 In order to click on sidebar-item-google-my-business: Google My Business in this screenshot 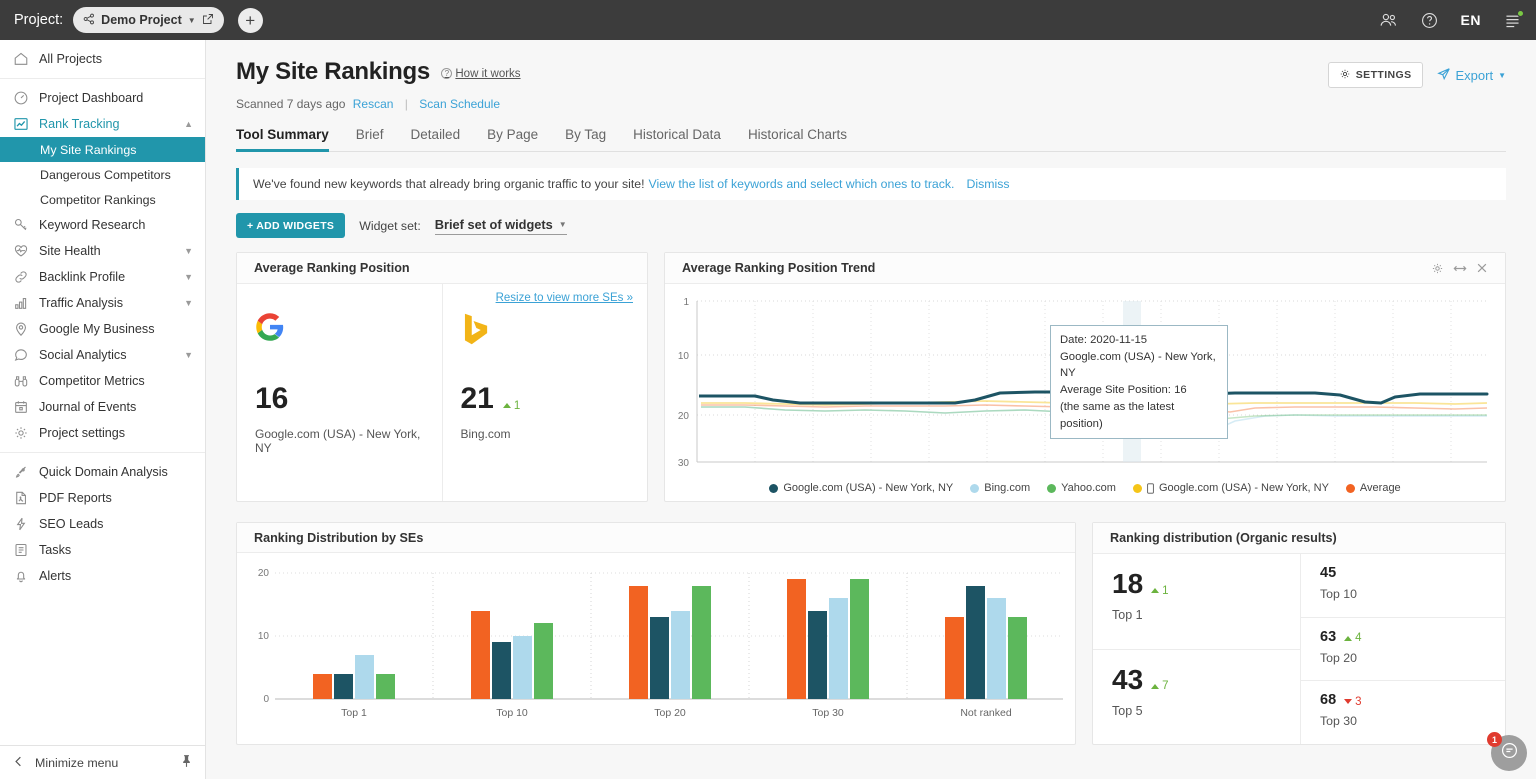, I will do `click(102, 329)`.